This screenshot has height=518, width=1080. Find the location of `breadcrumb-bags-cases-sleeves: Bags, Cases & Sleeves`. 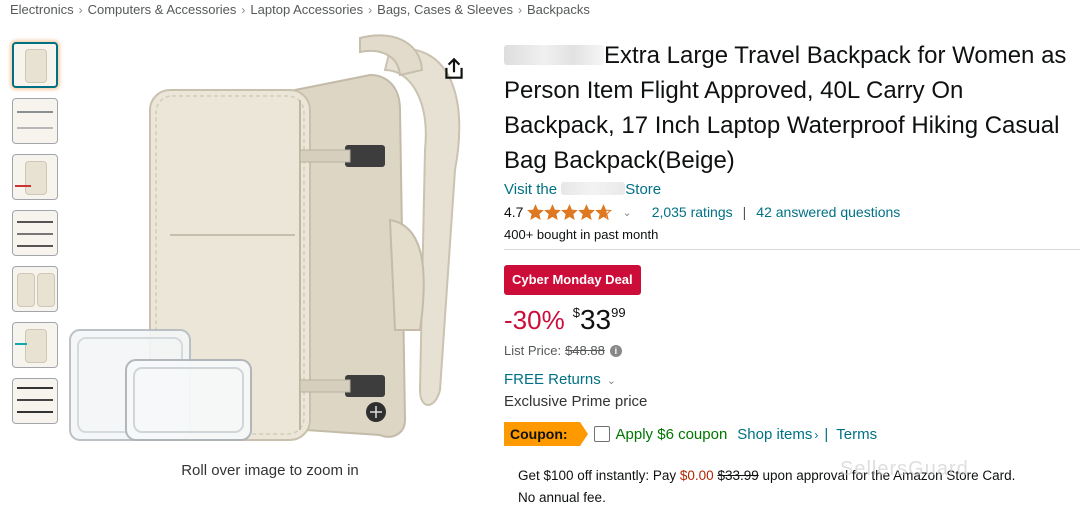

breadcrumb-bags-cases-sleeves: Bags, Cases & Sleeves is located at coordinates (445, 9).